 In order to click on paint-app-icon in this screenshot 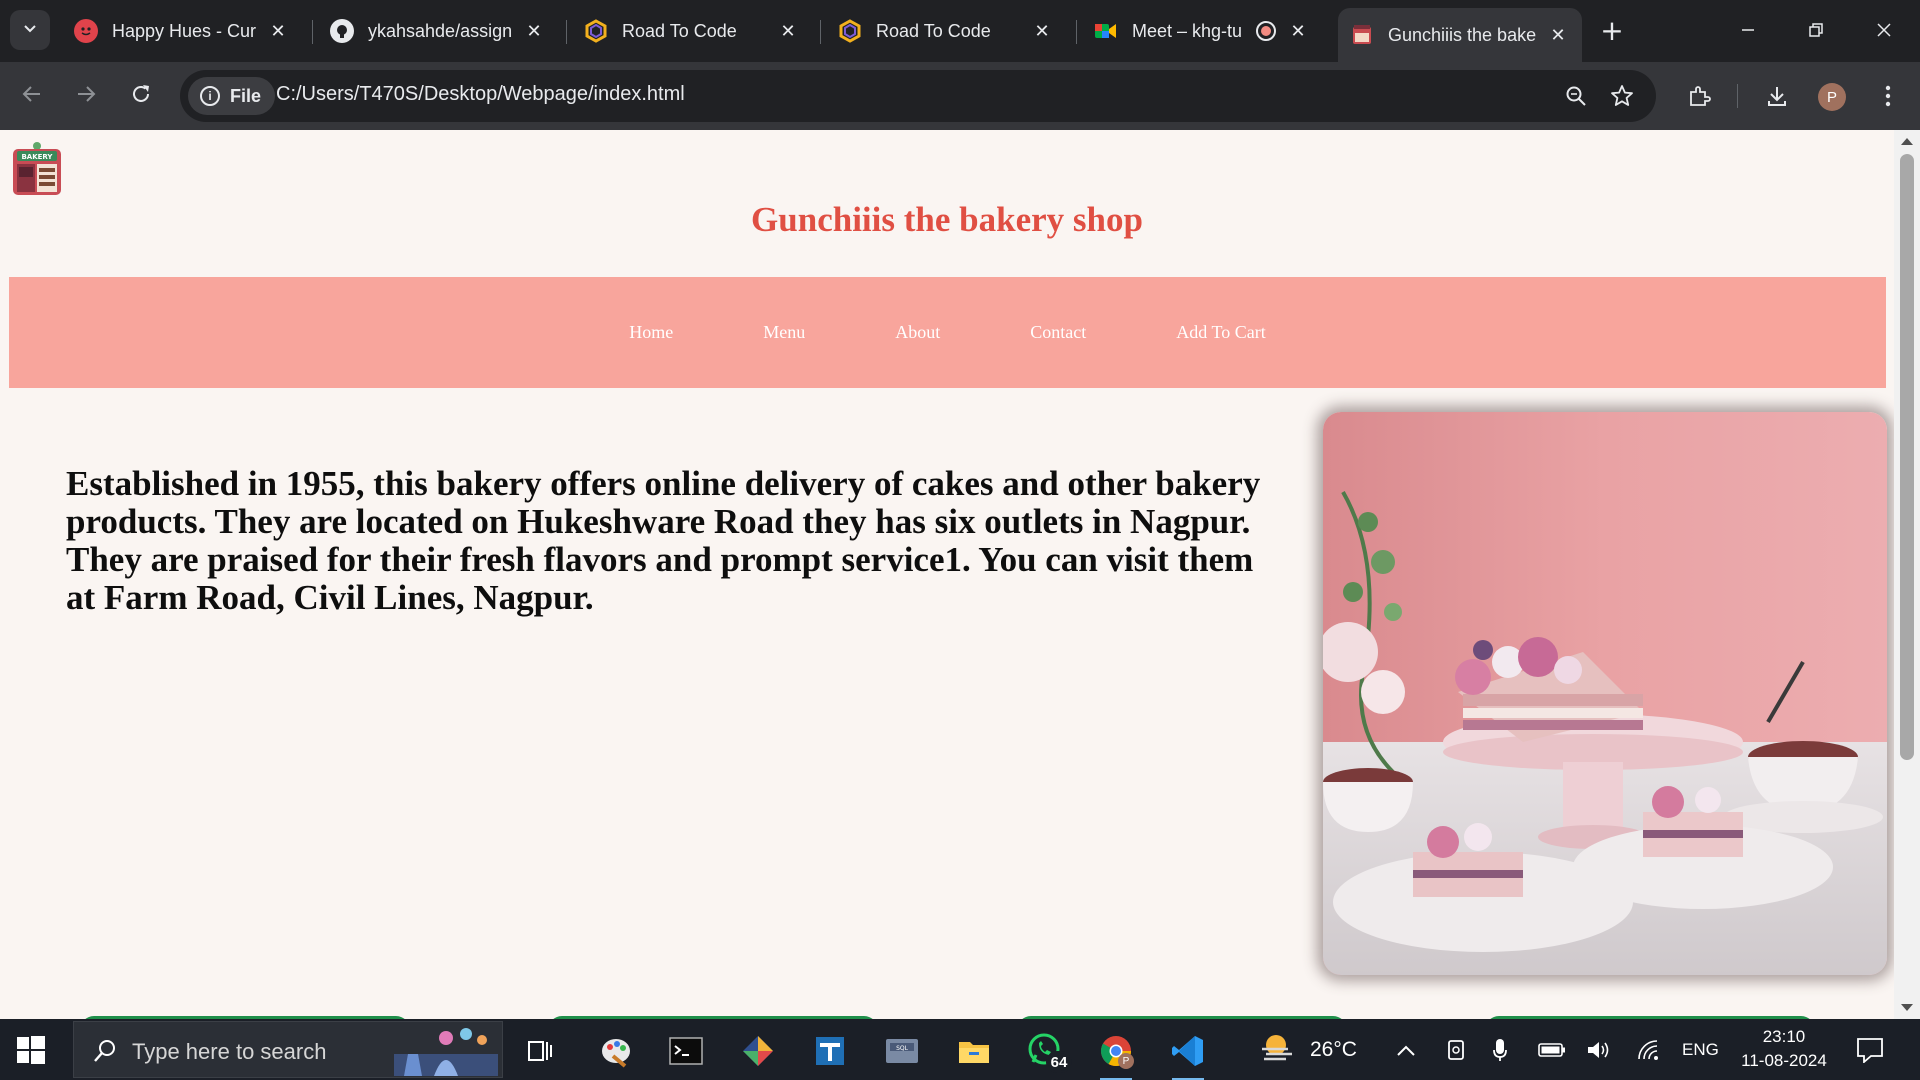, I will do `click(616, 1051)`.